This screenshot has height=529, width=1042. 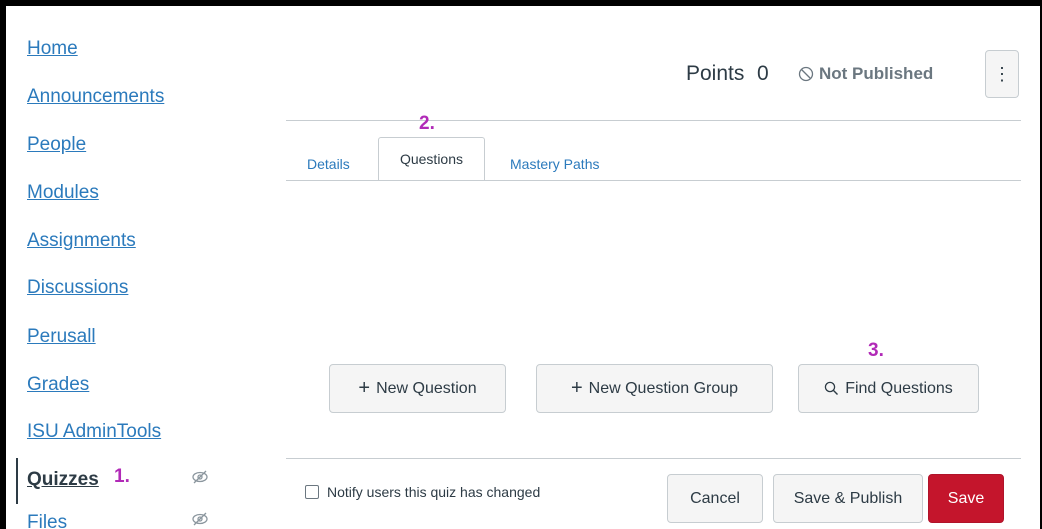 I want to click on notify-users-option: Notify users this quiz has changed, so click(x=422, y=492).